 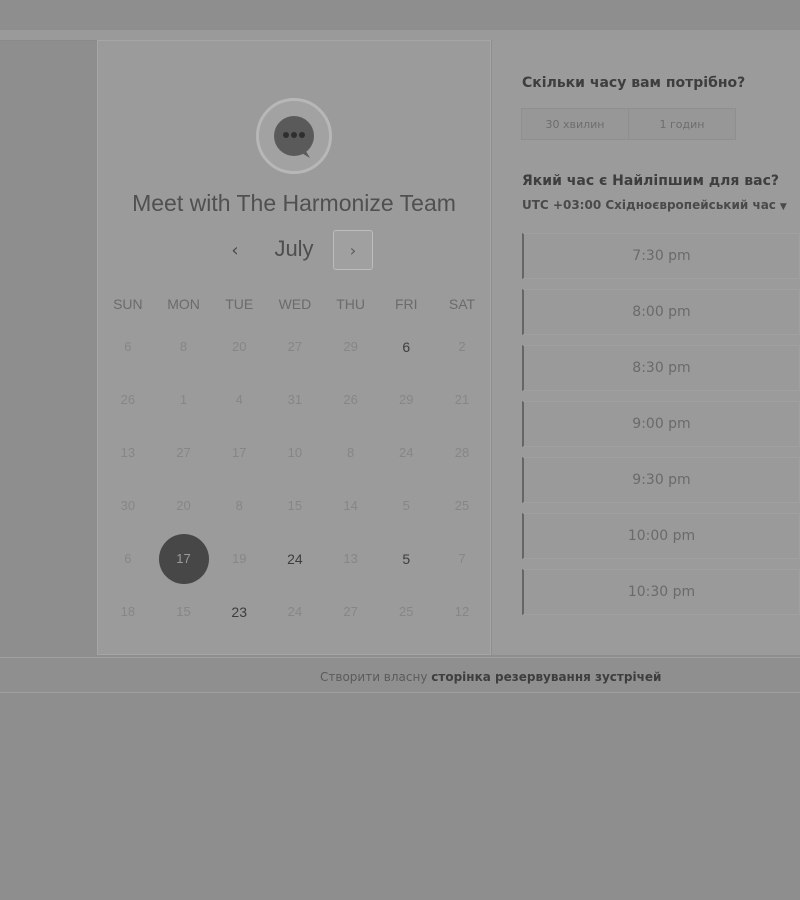 I want to click on time-slot: 10:00 pm, so click(x=661, y=536).